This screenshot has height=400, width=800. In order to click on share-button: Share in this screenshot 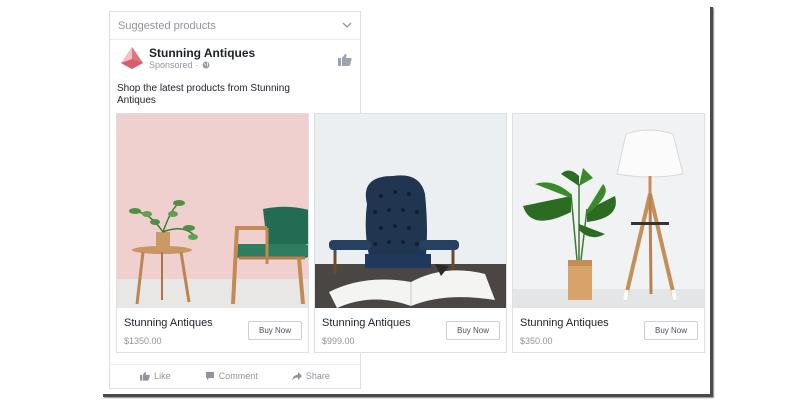, I will do `click(310, 375)`.